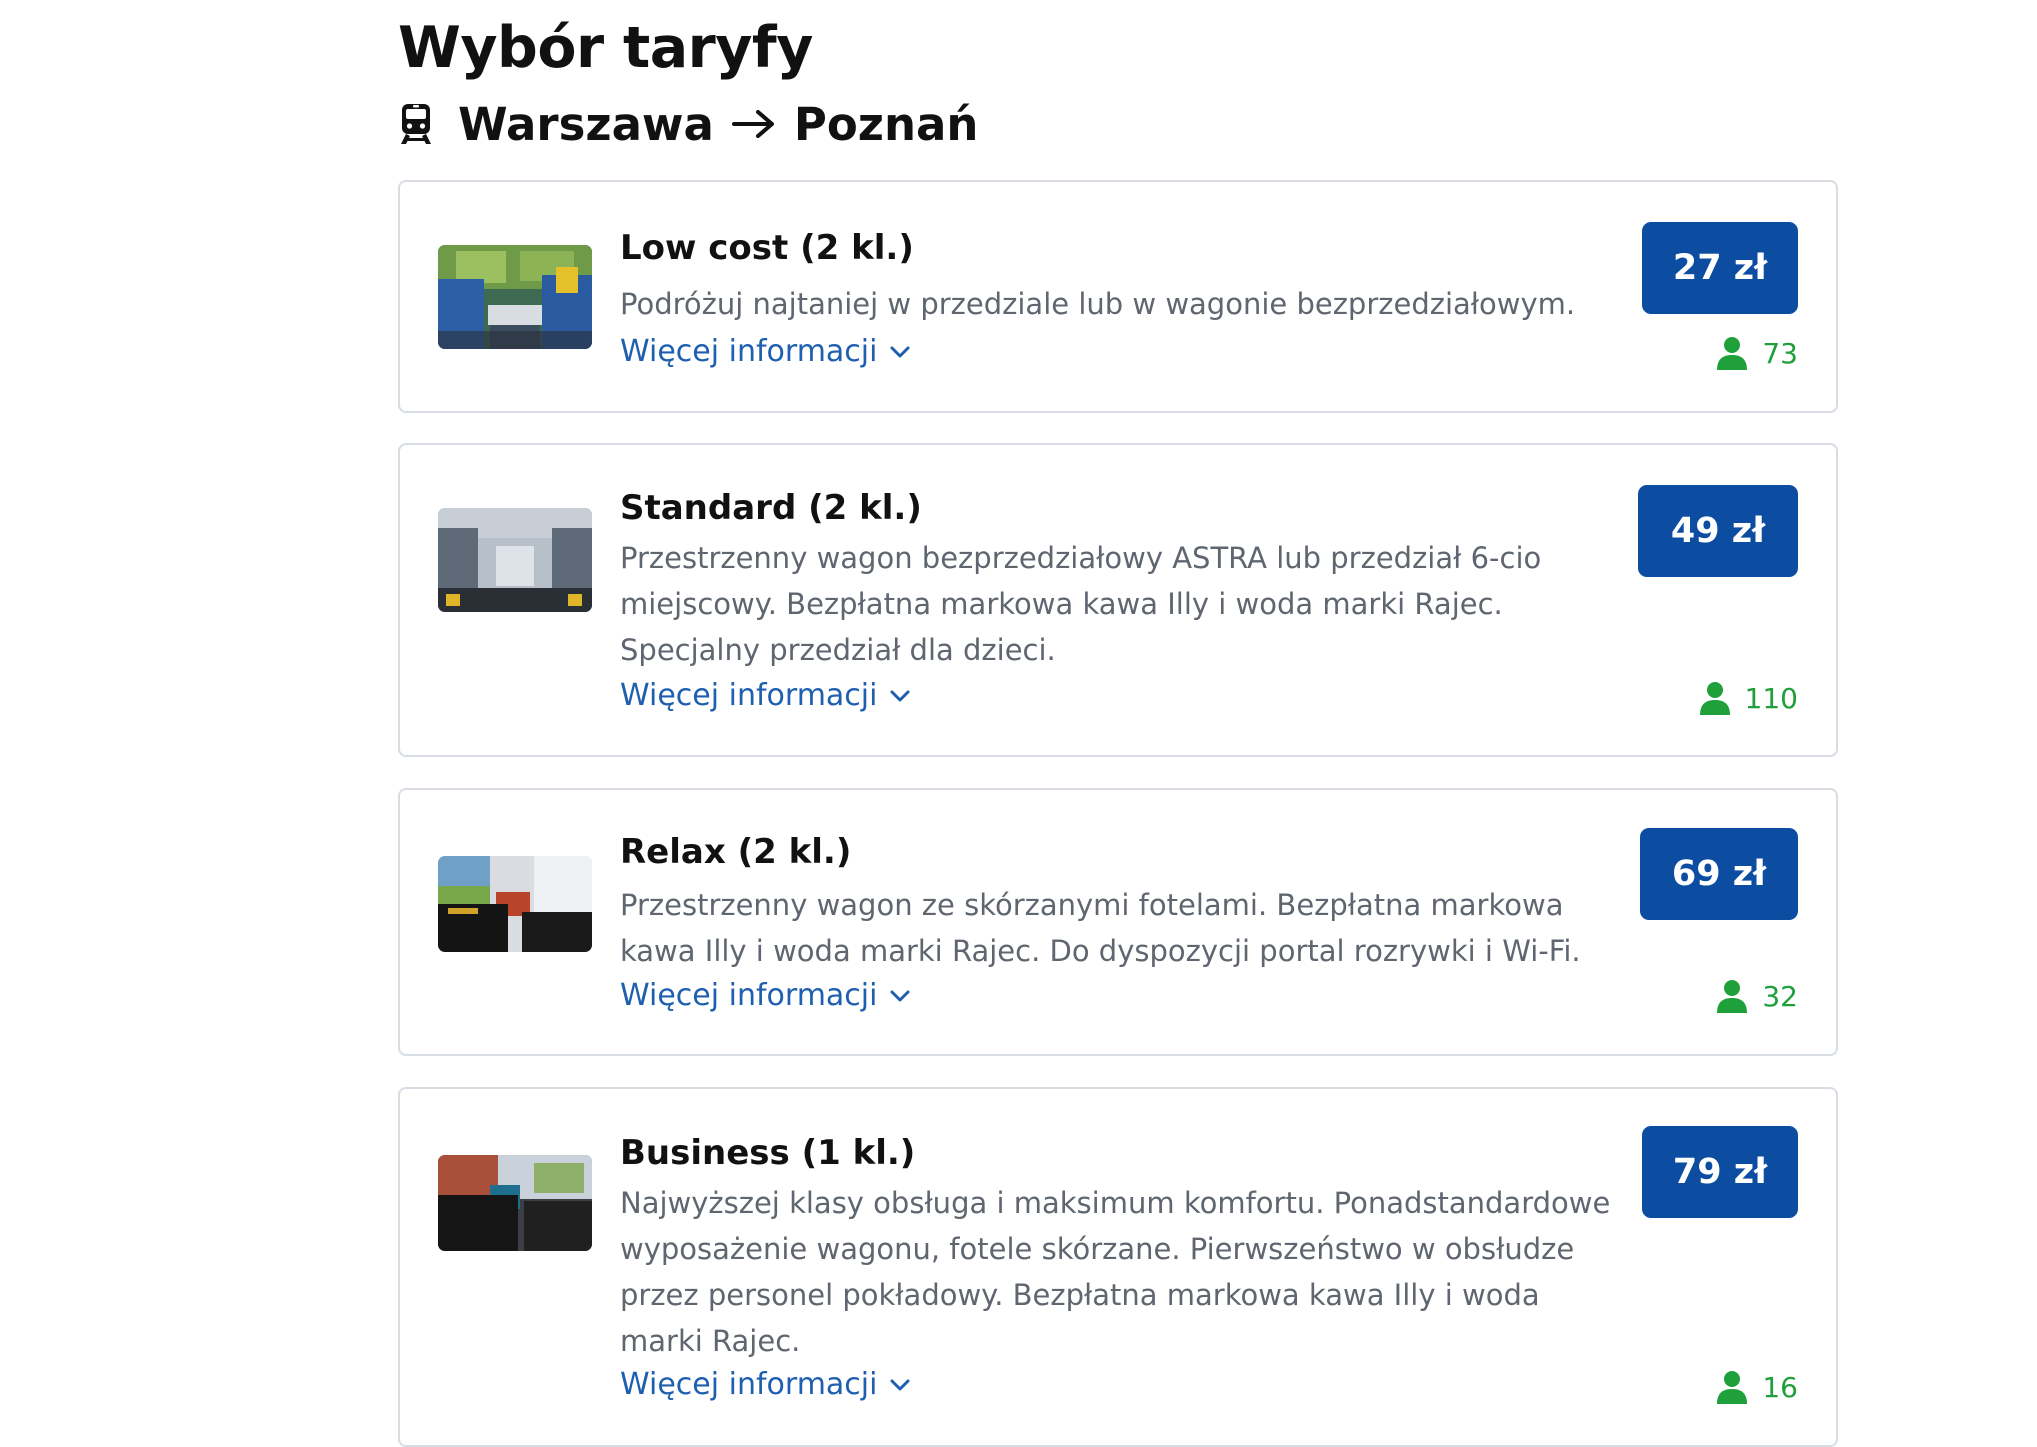 This screenshot has width=2037, height=1447. What do you see at coordinates (771, 508) in the screenshot?
I see `fare-name: Standard (2 kl.)` at bounding box center [771, 508].